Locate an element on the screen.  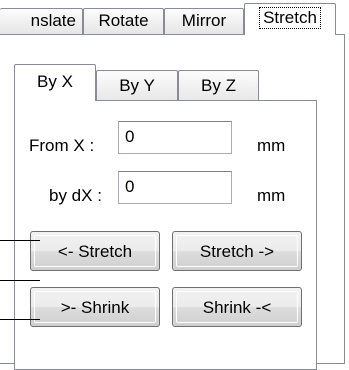
tab-mirror-label: Mirror is located at coordinates (204, 20).